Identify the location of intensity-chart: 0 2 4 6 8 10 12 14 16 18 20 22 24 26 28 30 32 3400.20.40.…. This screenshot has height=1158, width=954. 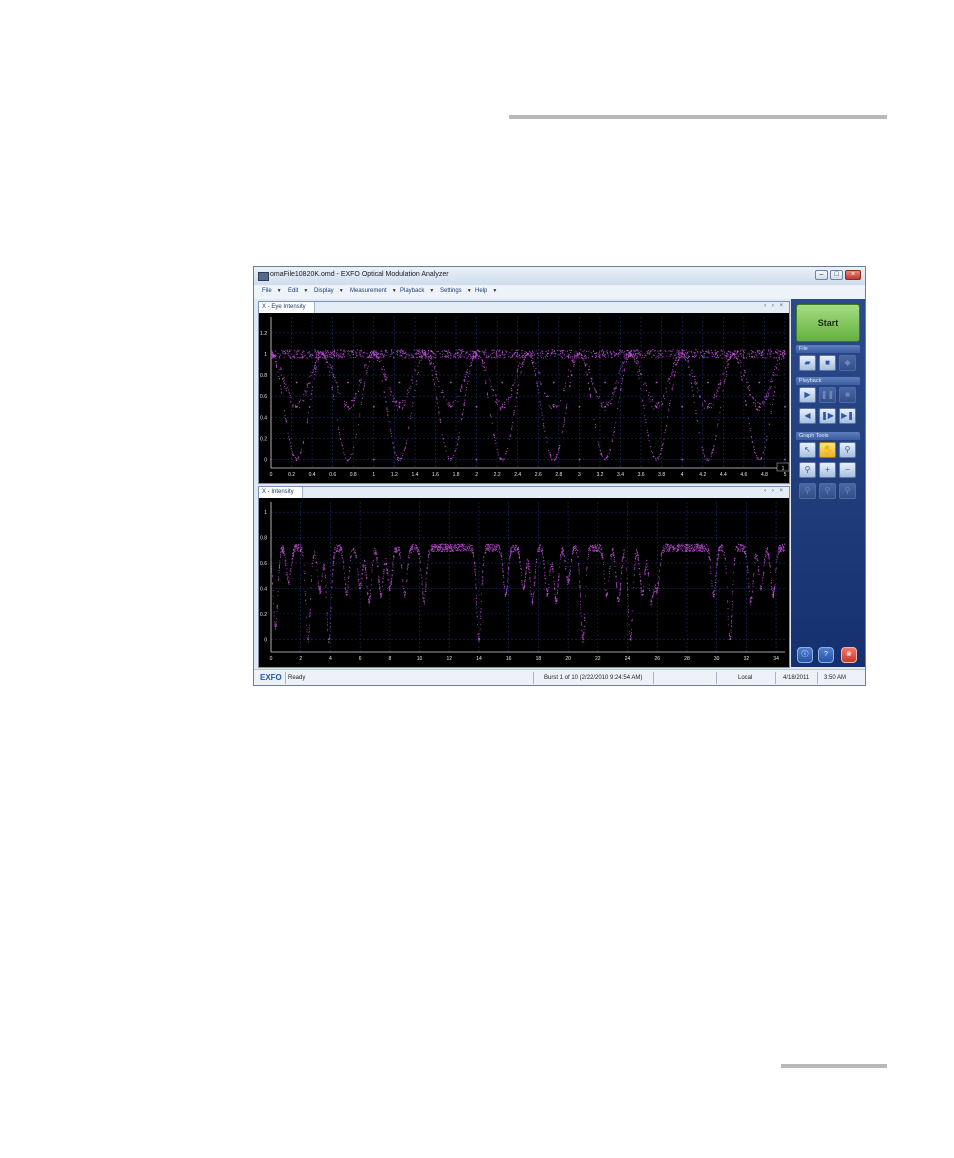
(524, 582).